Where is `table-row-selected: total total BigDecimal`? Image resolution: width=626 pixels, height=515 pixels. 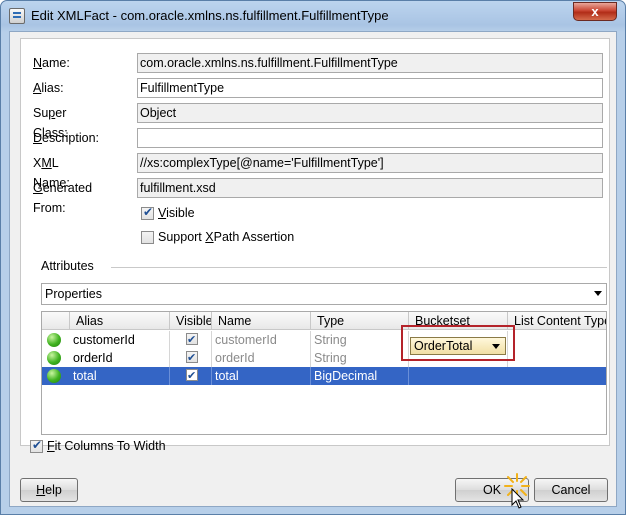 table-row-selected: total total BigDecimal is located at coordinates (324, 376).